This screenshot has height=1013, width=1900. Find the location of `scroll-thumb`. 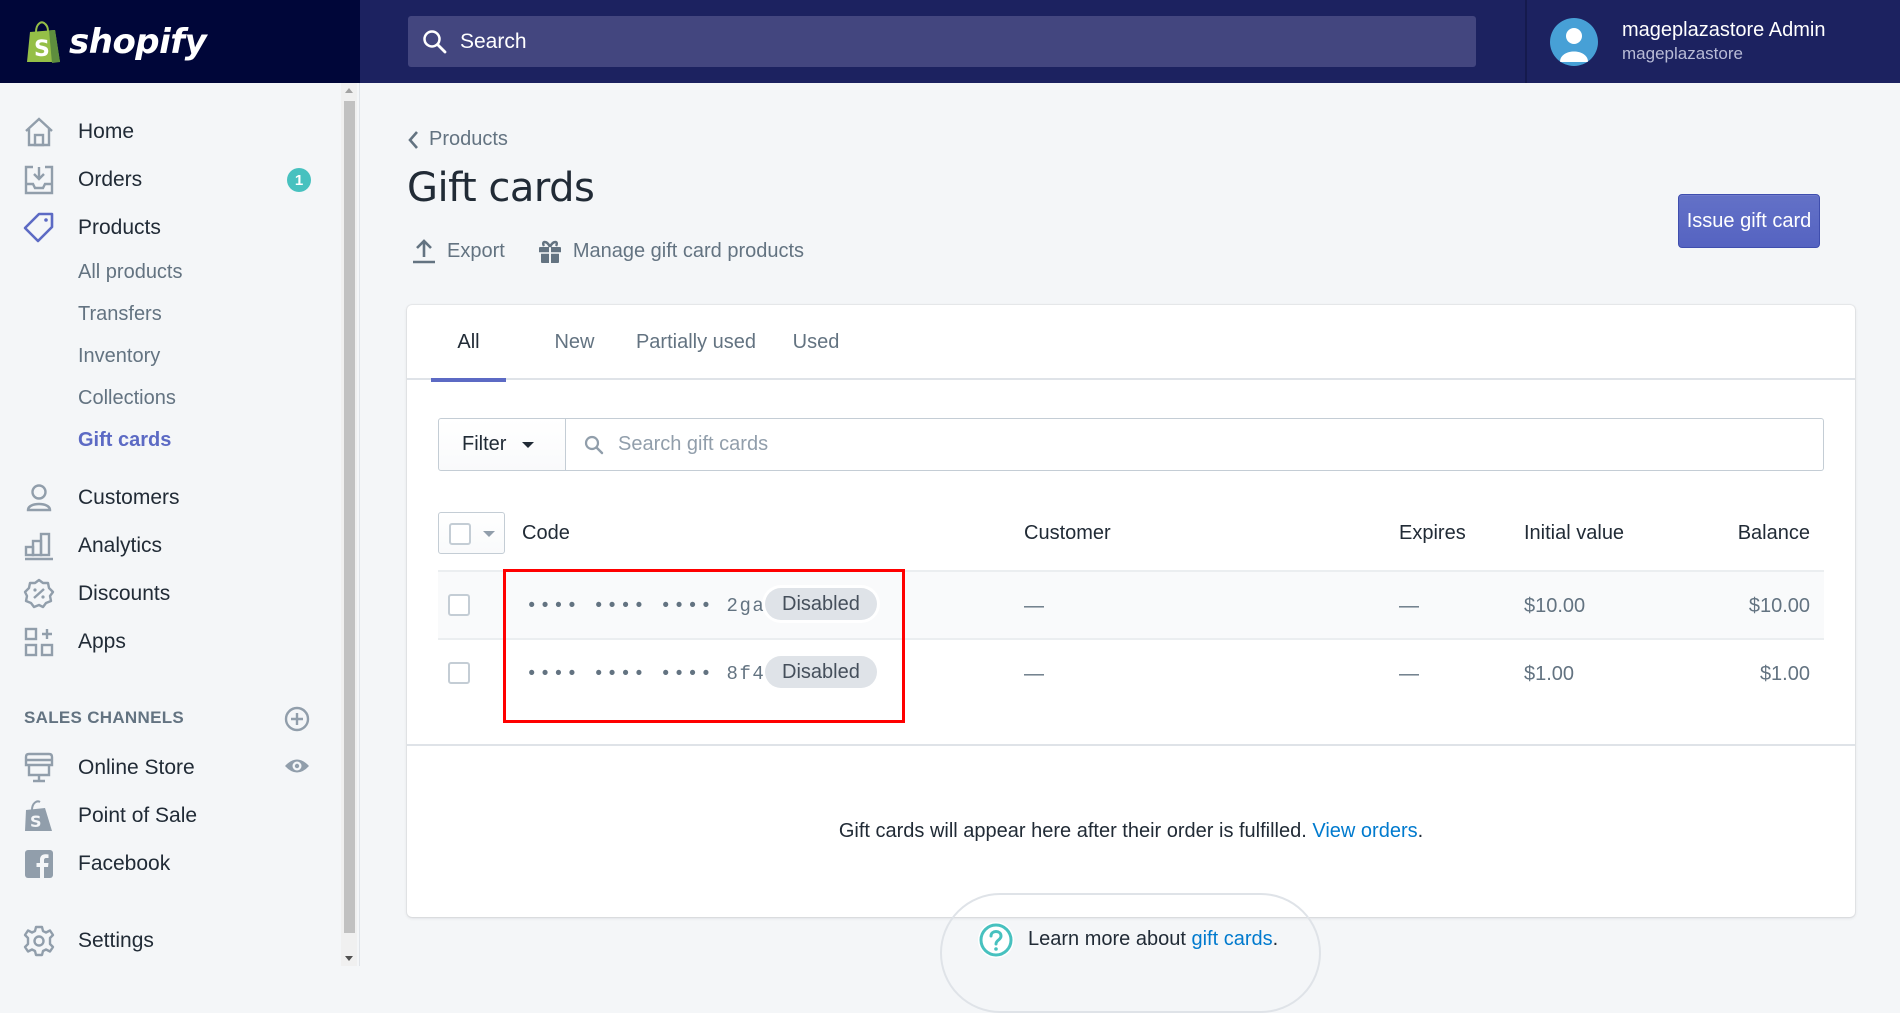

scroll-thumb is located at coordinates (349, 517).